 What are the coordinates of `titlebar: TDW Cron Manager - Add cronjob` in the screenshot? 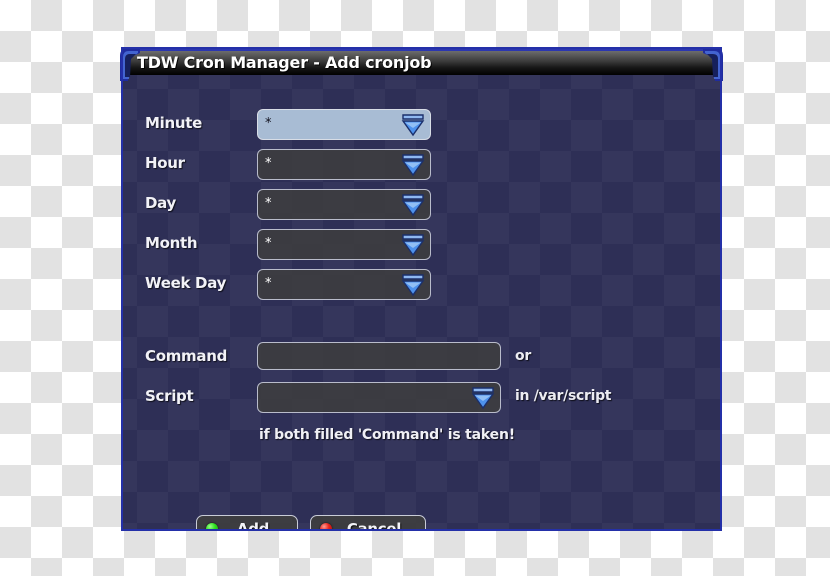 It's located at (421, 62).